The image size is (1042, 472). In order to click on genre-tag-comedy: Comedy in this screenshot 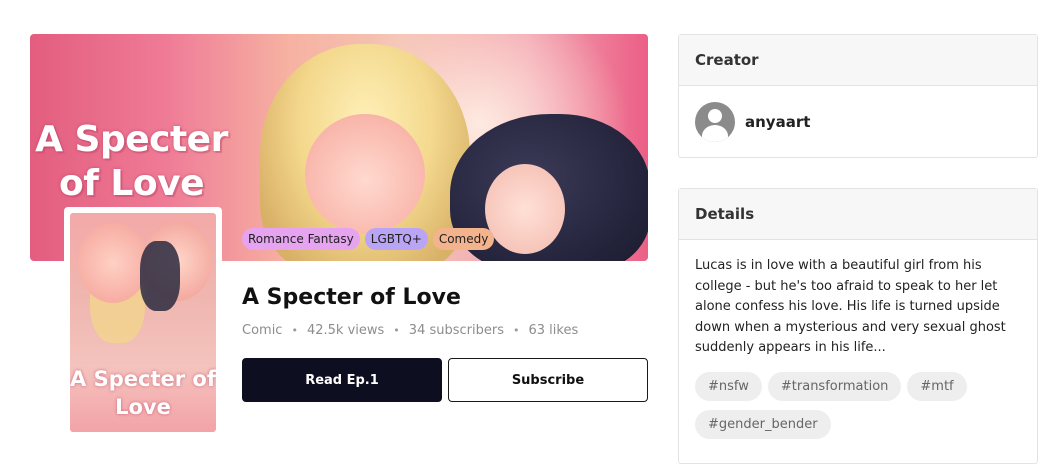, I will do `click(463, 239)`.